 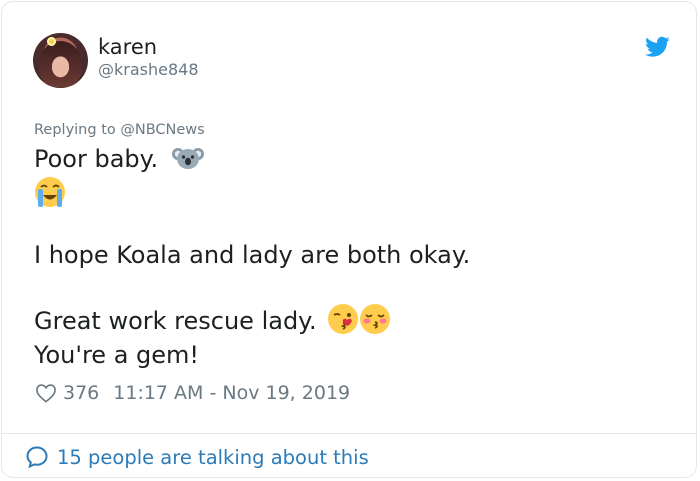 I want to click on user-handle: @krashe848, so click(x=148, y=69).